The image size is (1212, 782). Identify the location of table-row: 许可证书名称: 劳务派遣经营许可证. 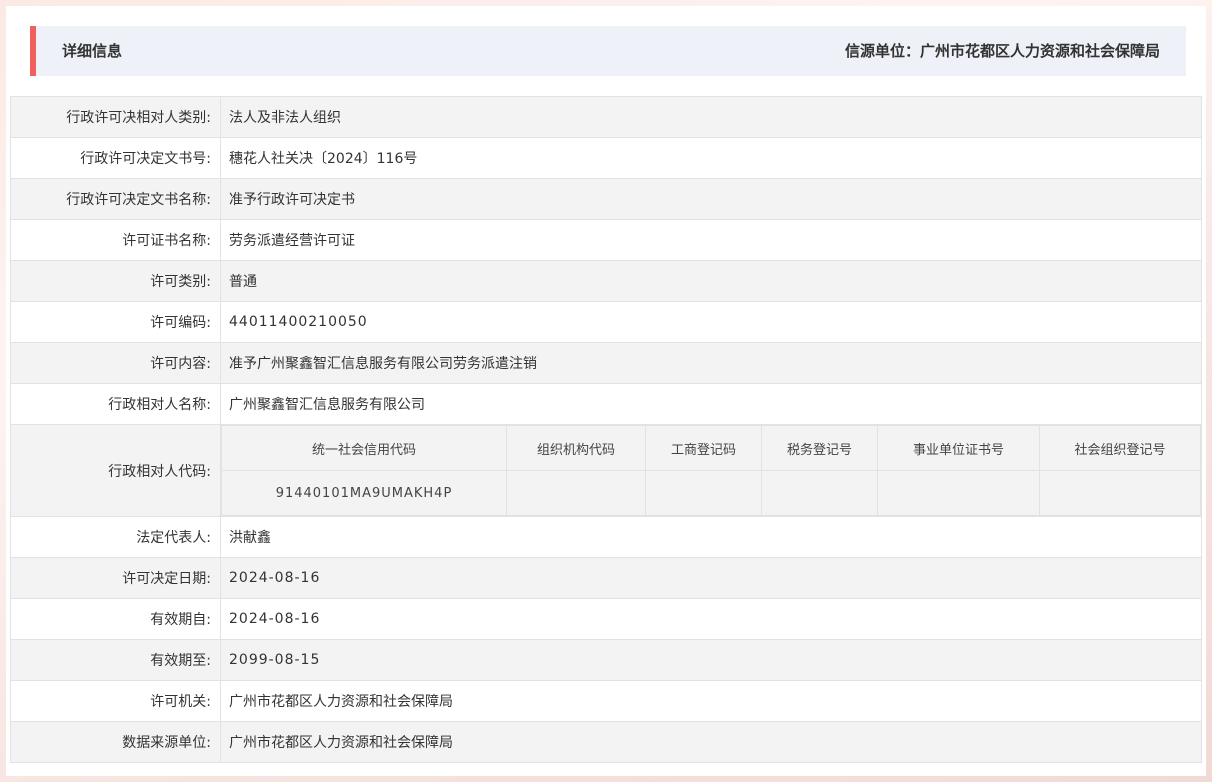
(606, 240).